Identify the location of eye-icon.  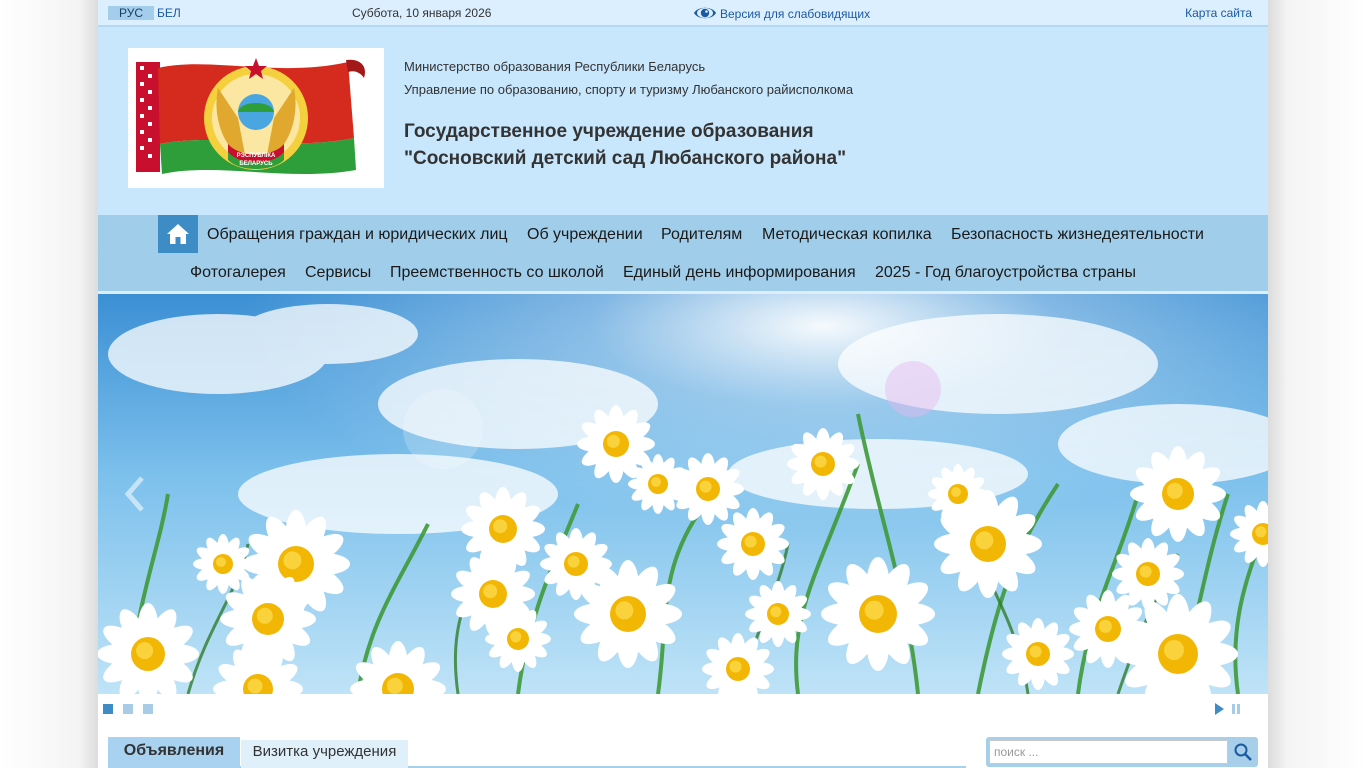
(705, 13).